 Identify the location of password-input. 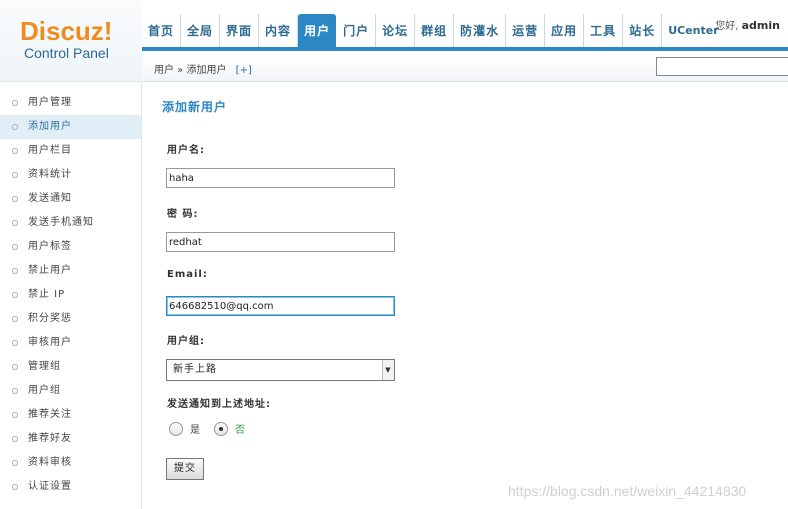
(280, 242).